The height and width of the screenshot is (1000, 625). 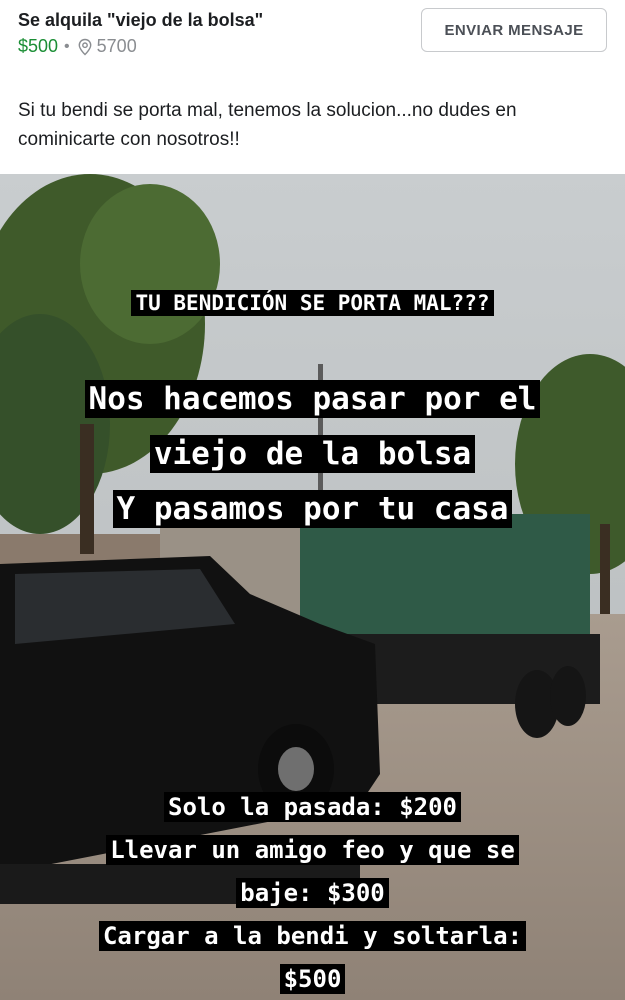 I want to click on price-line-5: $500, so click(x=312, y=979).